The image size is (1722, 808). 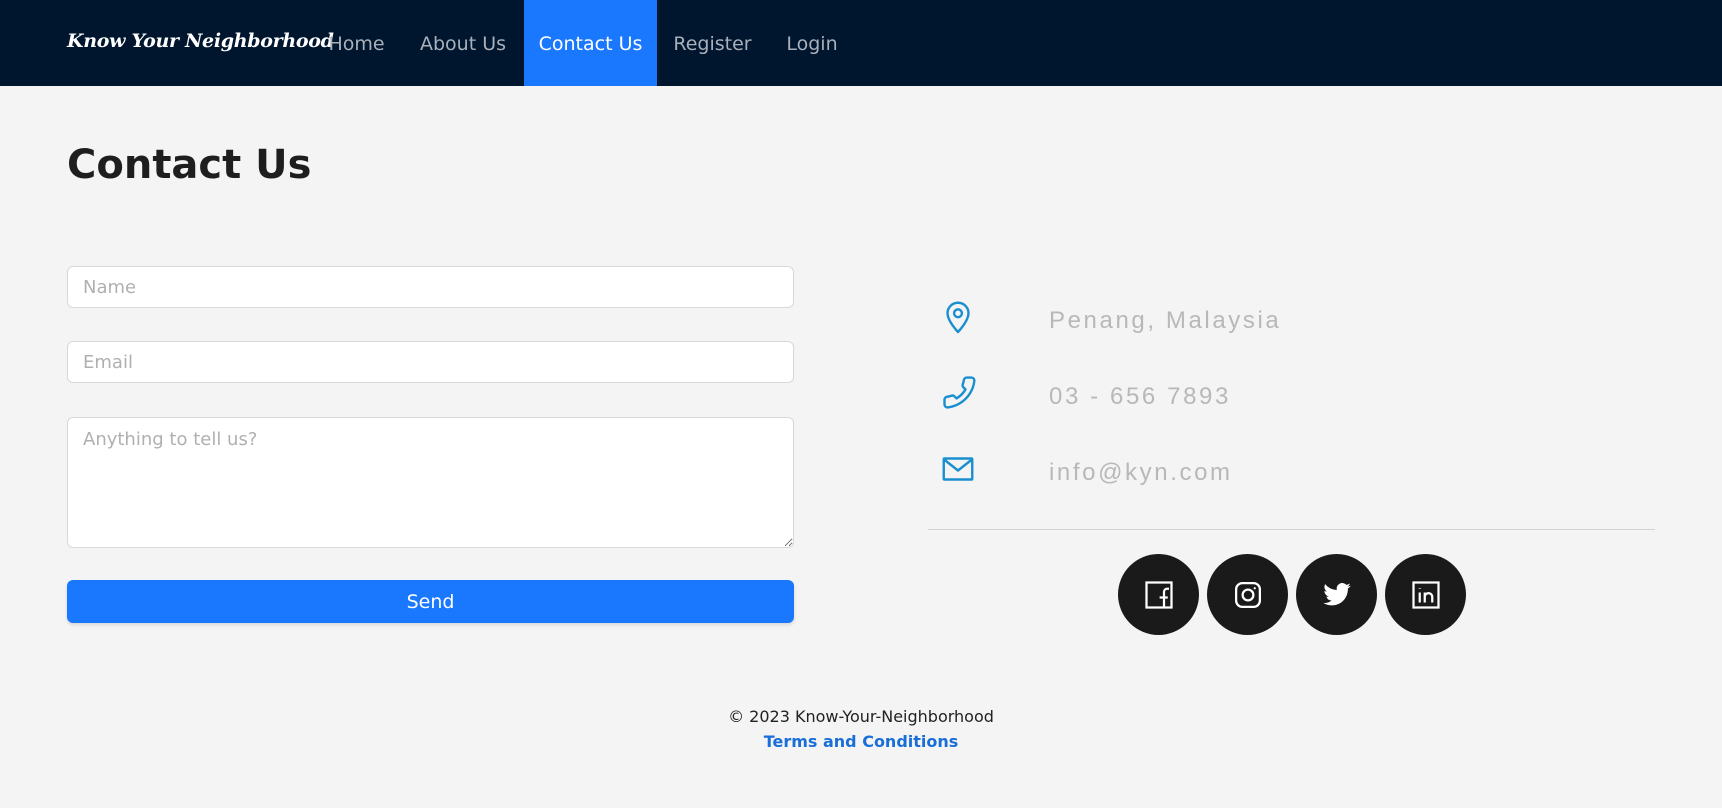 I want to click on linkedin-button, so click(x=1425, y=594).